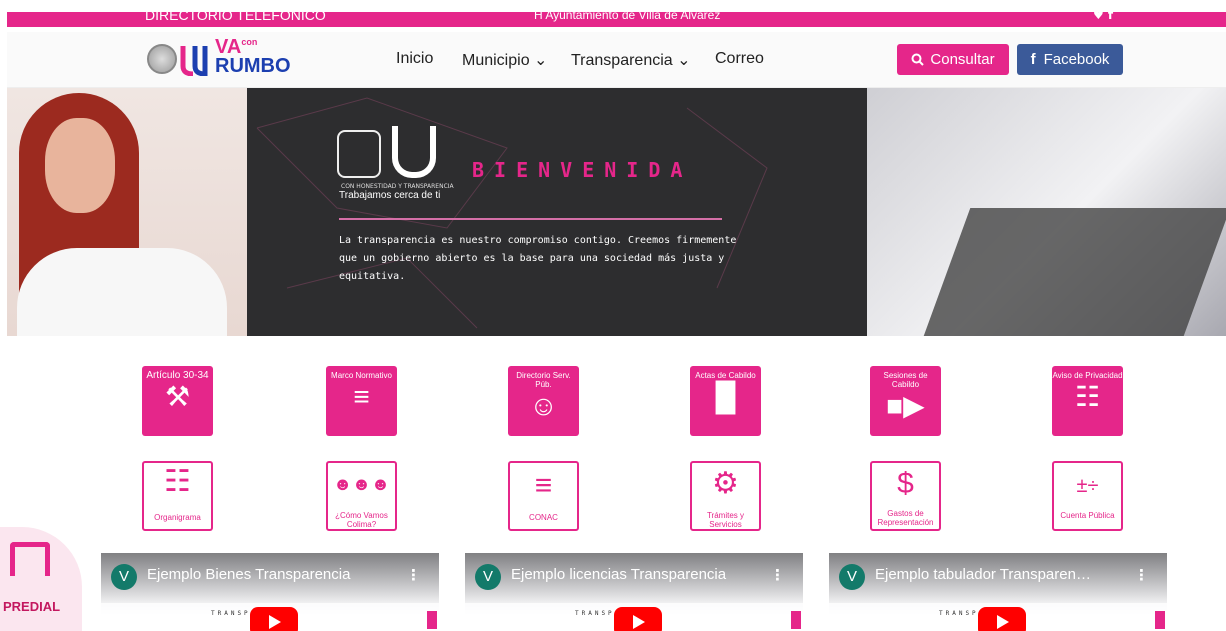 This screenshot has height=631, width=1226. What do you see at coordinates (1103, 15) in the screenshot?
I see `social-icons: ♥ f` at bounding box center [1103, 15].